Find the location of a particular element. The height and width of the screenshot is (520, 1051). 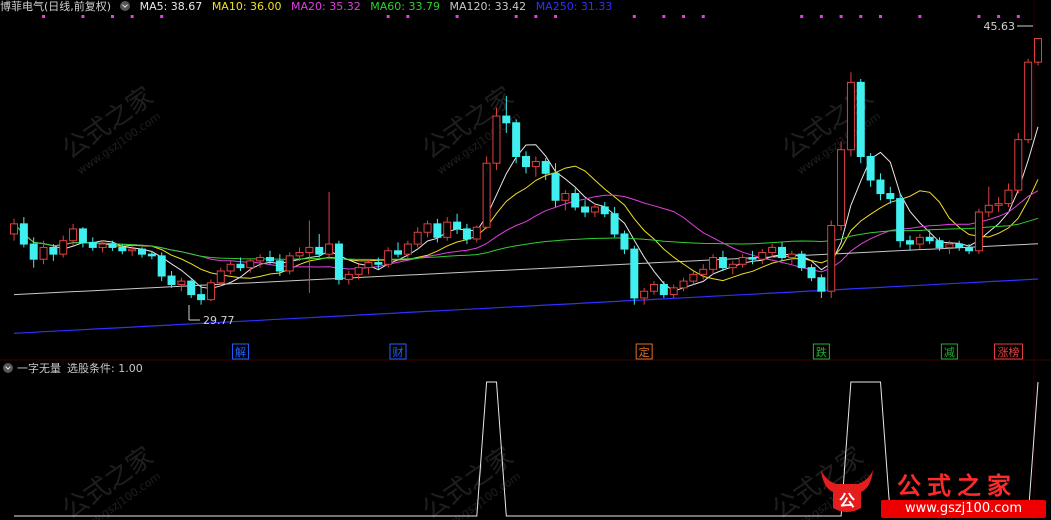

event-marker: 定 is located at coordinates (644, 352).